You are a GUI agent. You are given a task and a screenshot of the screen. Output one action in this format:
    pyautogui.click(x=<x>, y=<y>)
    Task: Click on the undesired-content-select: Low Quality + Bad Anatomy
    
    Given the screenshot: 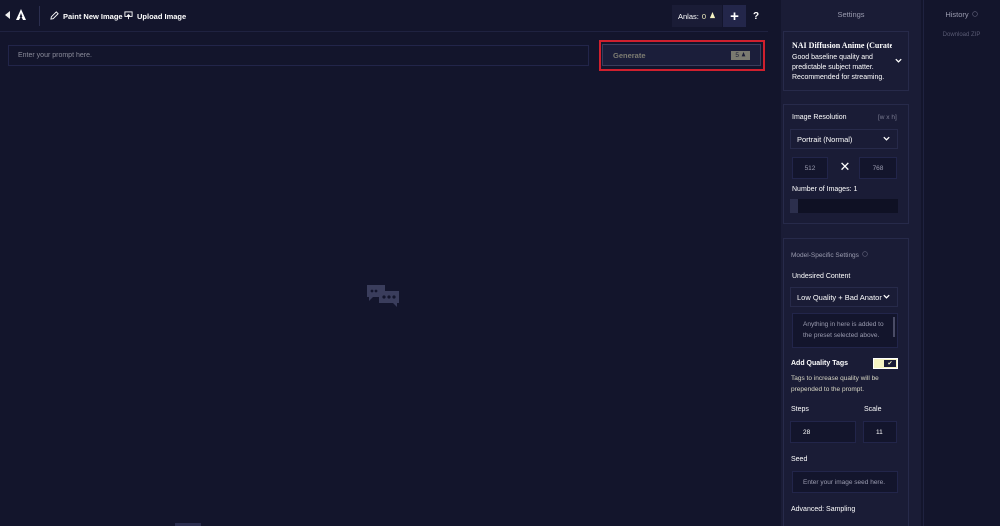 What is the action you would take?
    pyautogui.click(x=844, y=297)
    